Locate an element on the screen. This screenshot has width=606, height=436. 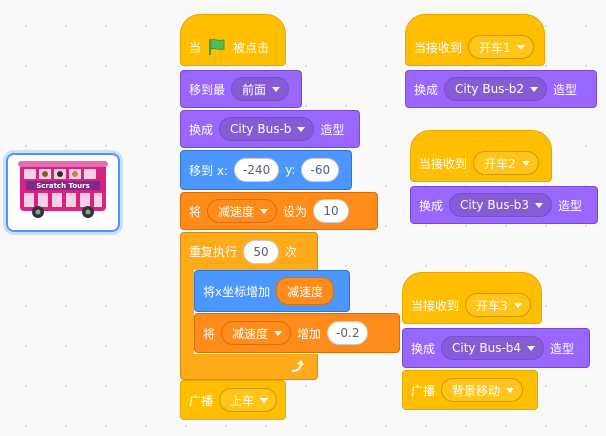
x-input: -240 is located at coordinates (256, 170).